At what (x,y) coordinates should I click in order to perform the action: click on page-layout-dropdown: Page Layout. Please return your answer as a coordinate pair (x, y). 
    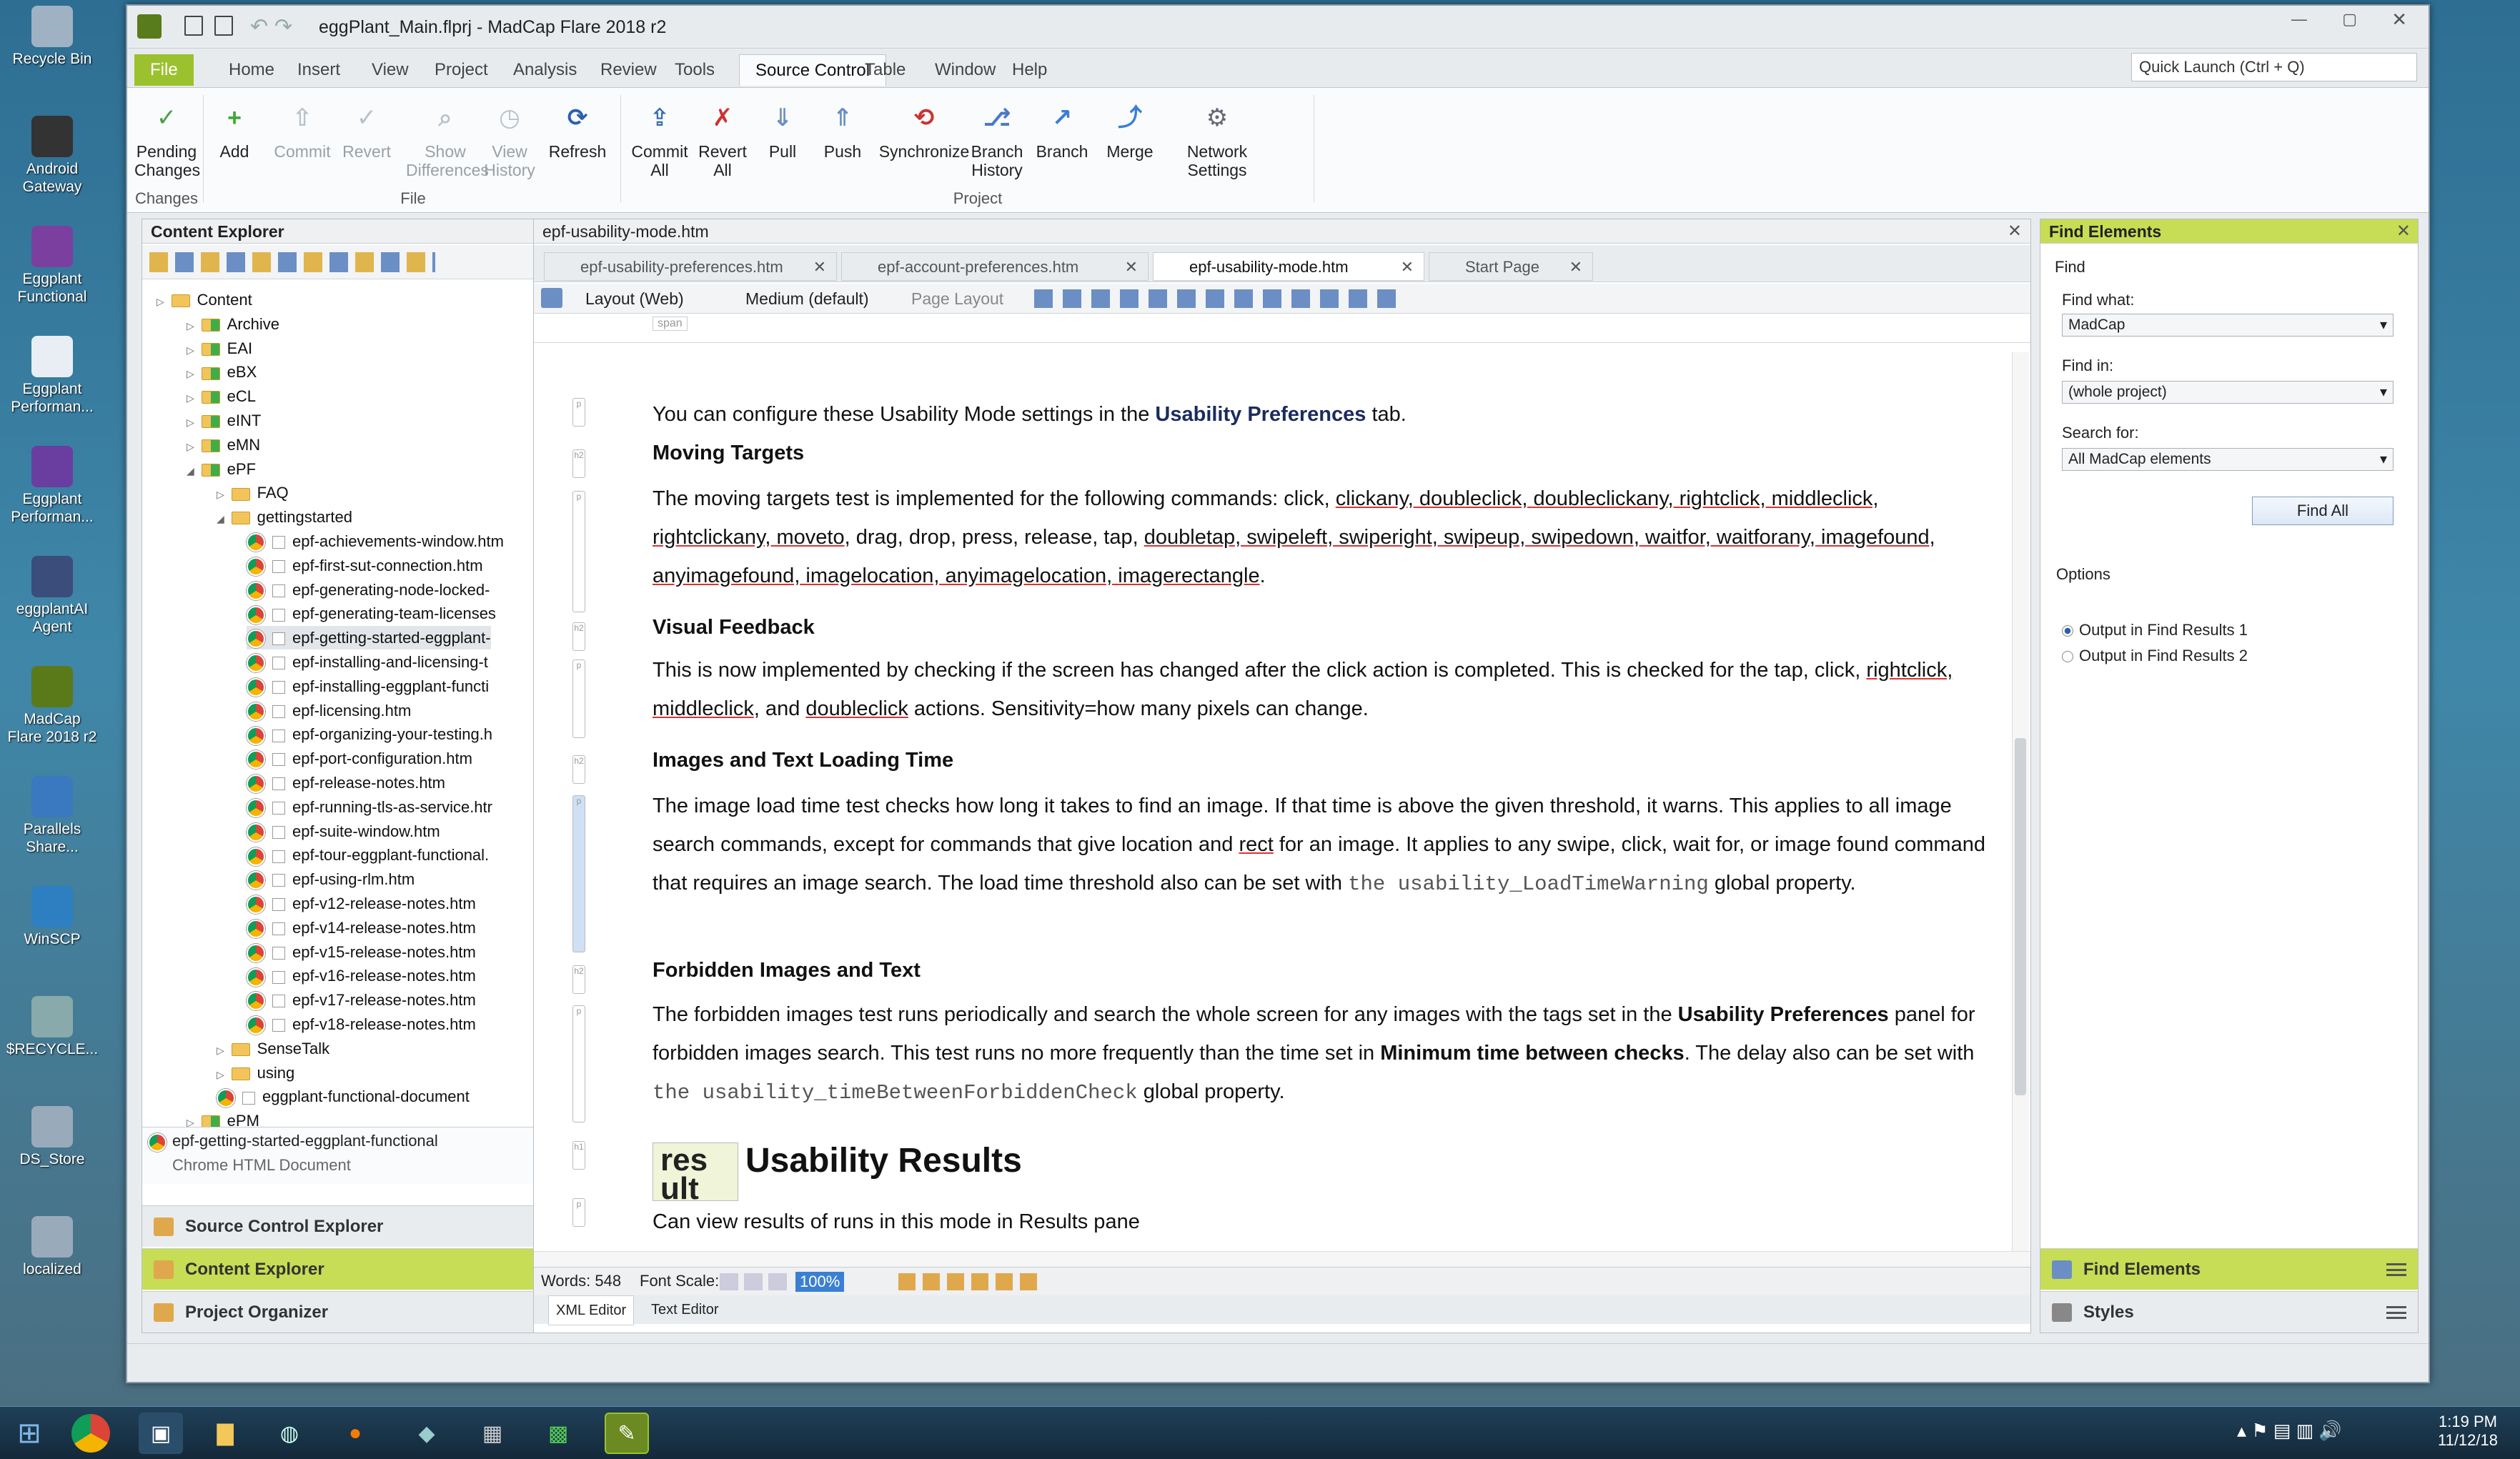
    Looking at the image, I should click on (957, 299).